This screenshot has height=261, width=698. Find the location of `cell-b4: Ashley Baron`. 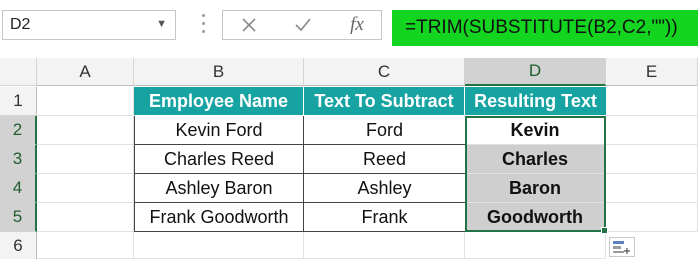

cell-b4: Ashley Baron is located at coordinates (219, 188).